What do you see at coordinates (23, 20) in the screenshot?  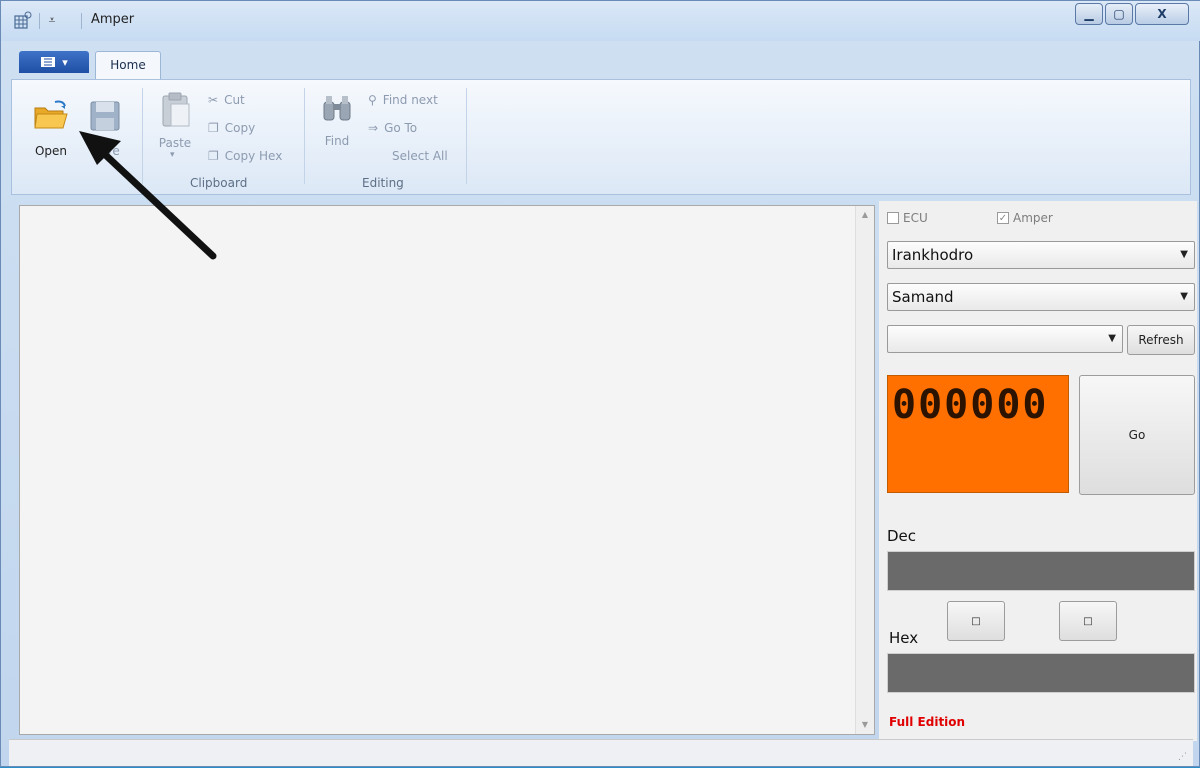 I see `app-icon` at bounding box center [23, 20].